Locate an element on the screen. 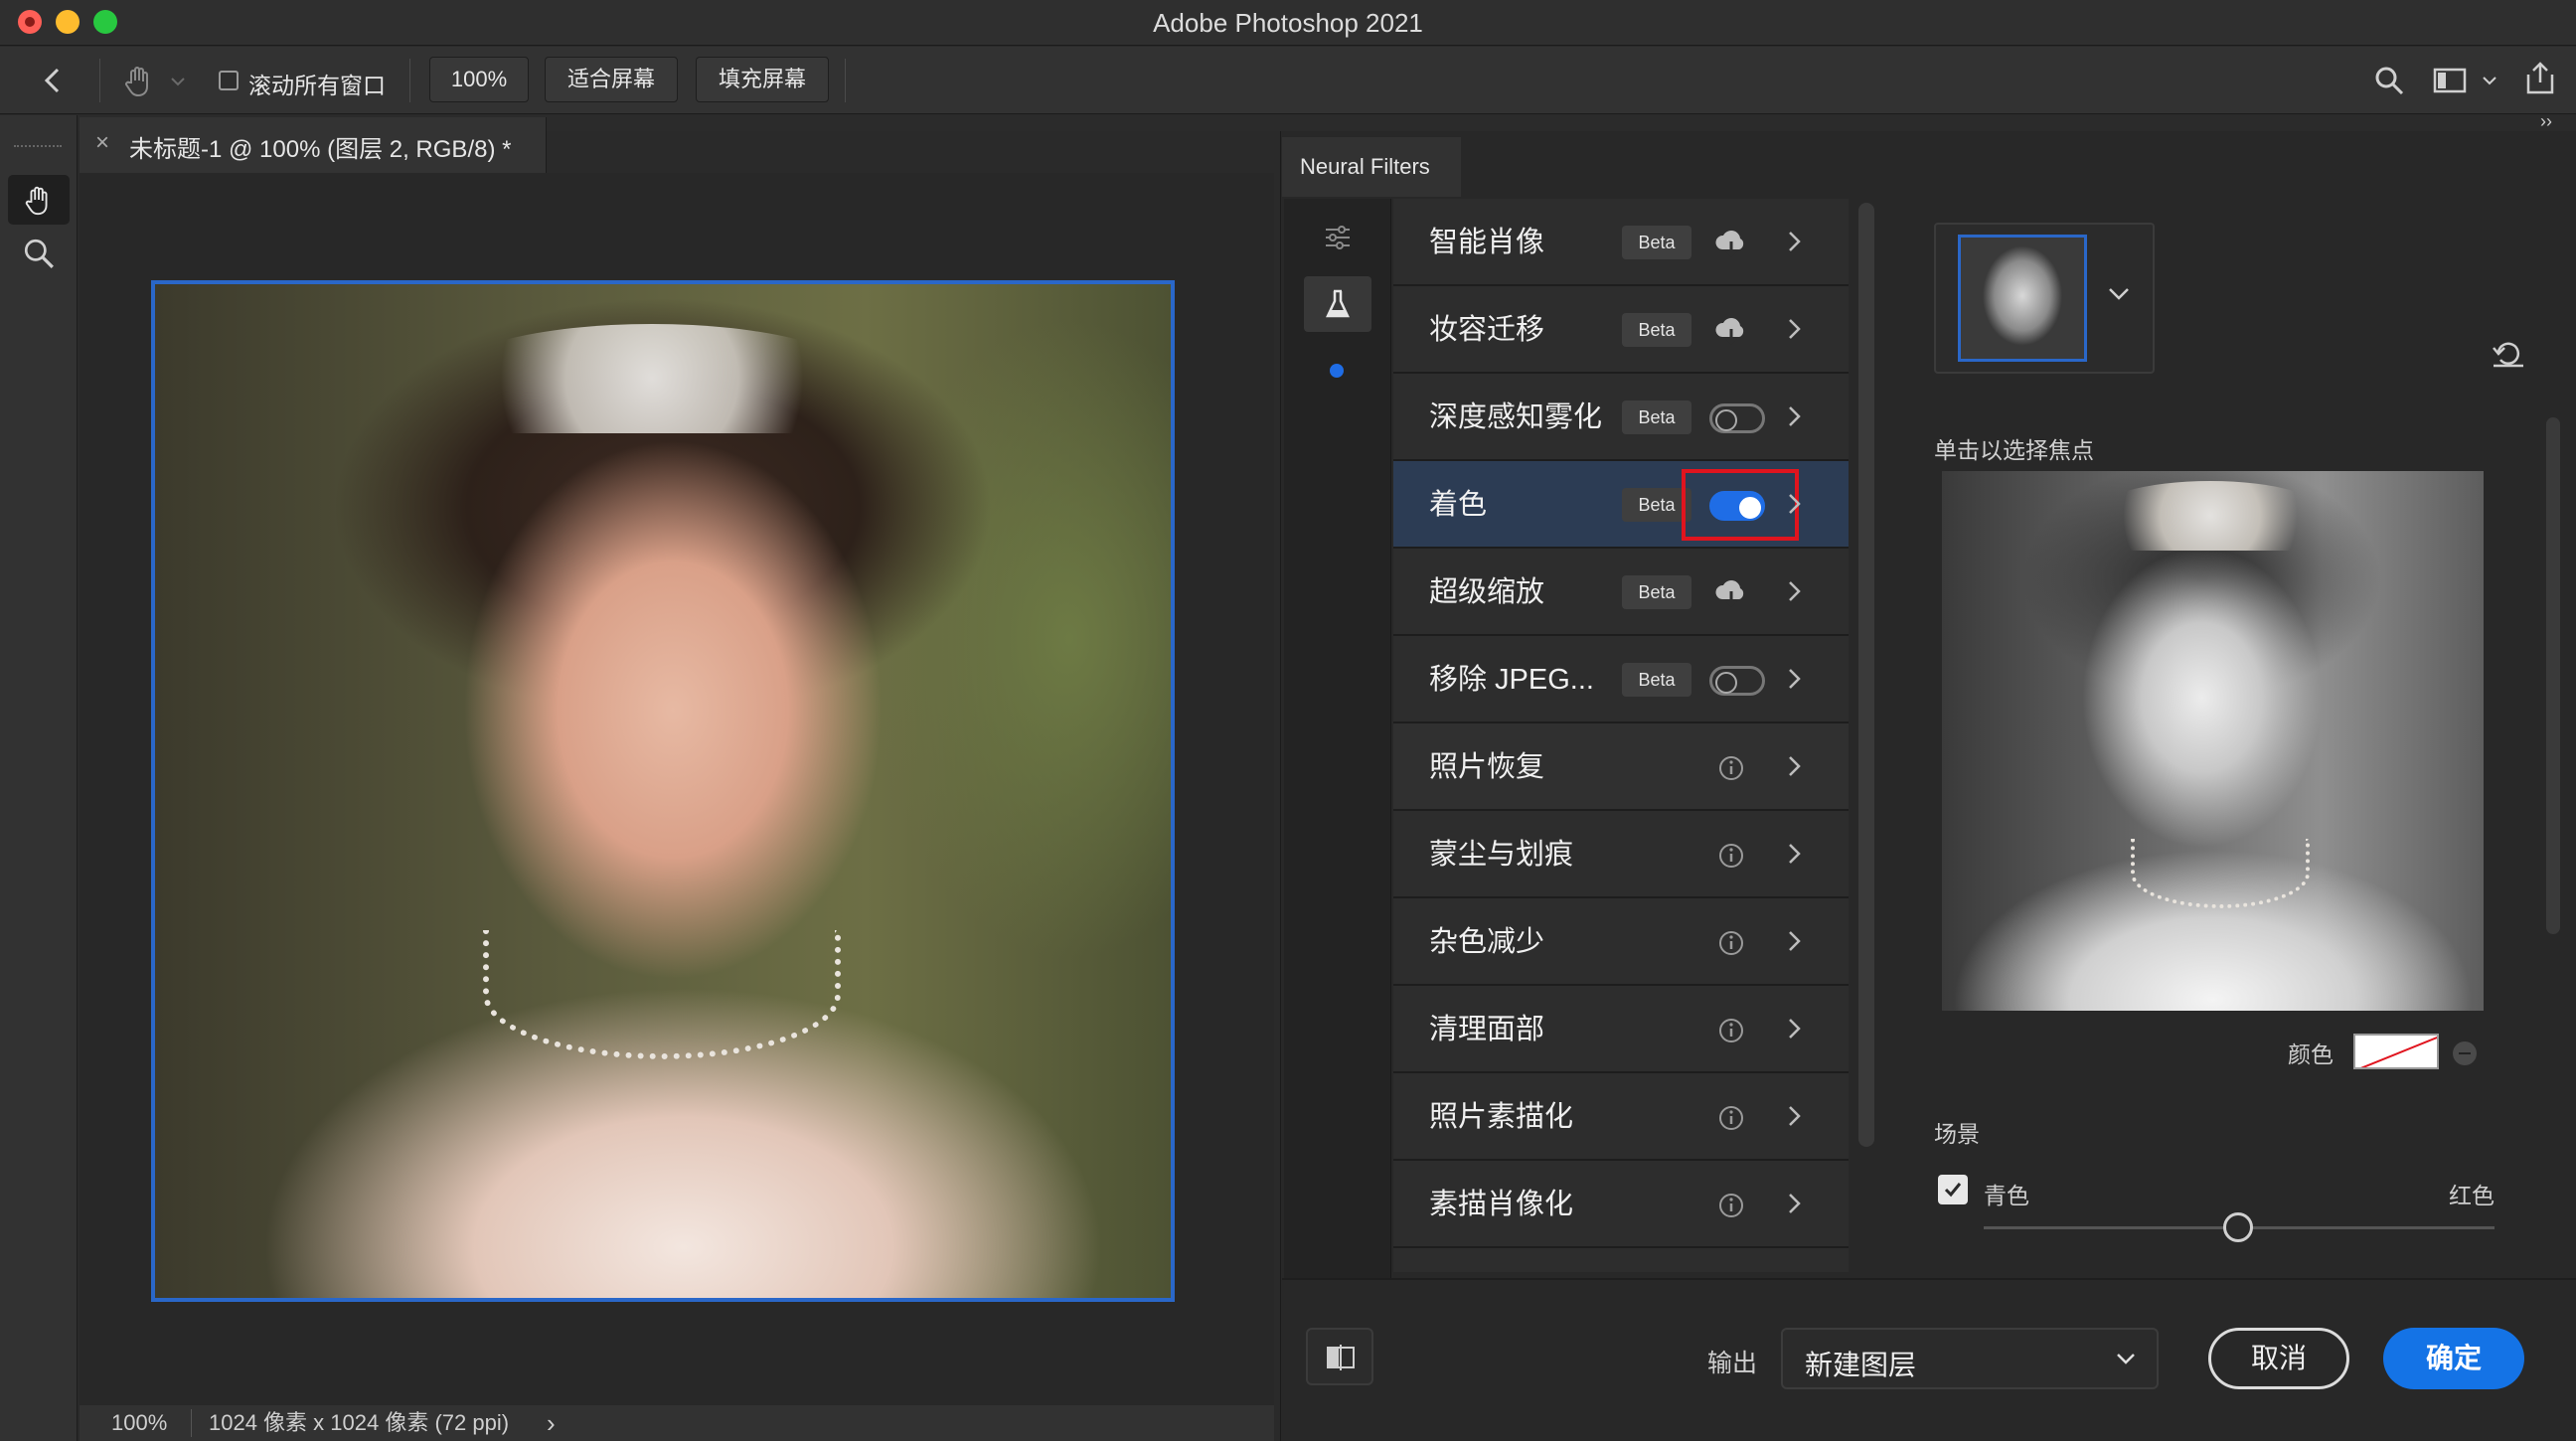 The width and height of the screenshot is (2576, 1441). flask-icon is located at coordinates (1338, 304).